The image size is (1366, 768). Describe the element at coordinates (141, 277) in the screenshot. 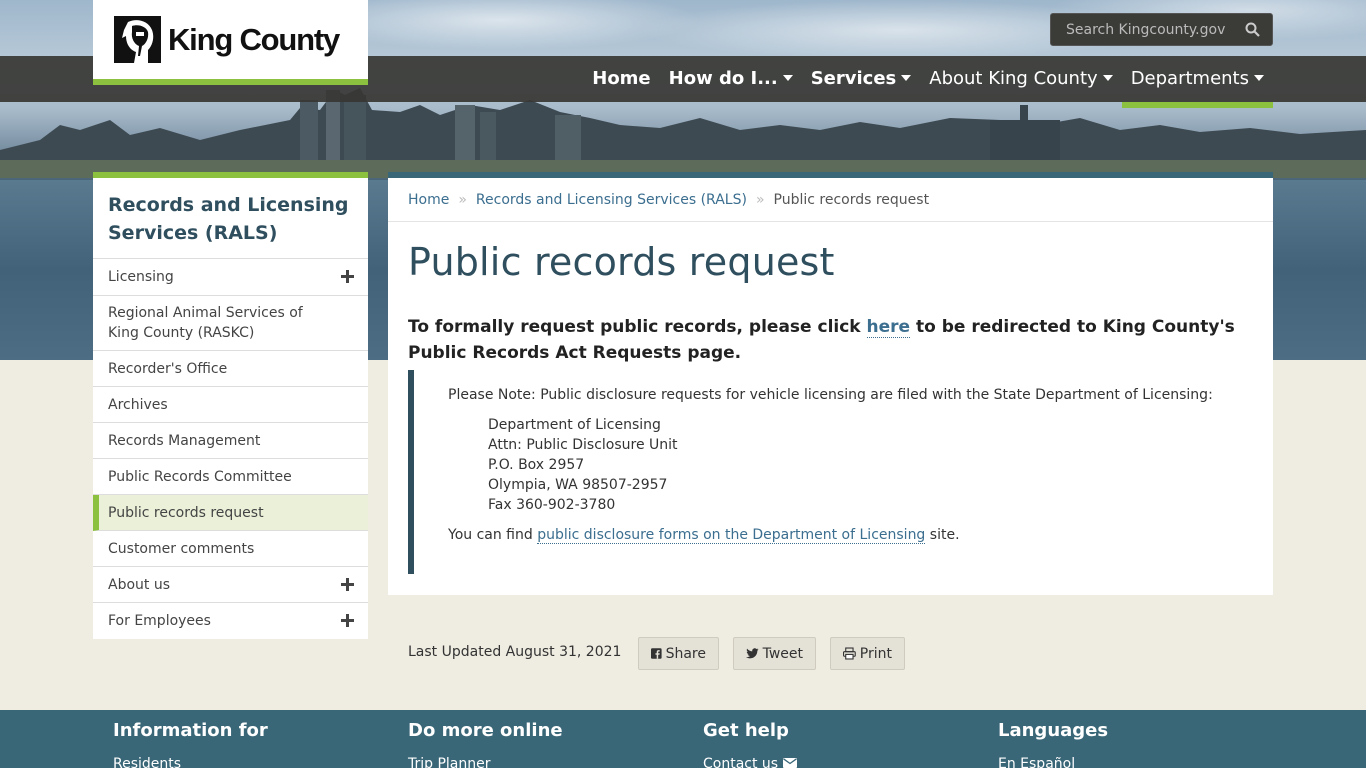

I see `sidebar-item-label: Licensing` at that location.